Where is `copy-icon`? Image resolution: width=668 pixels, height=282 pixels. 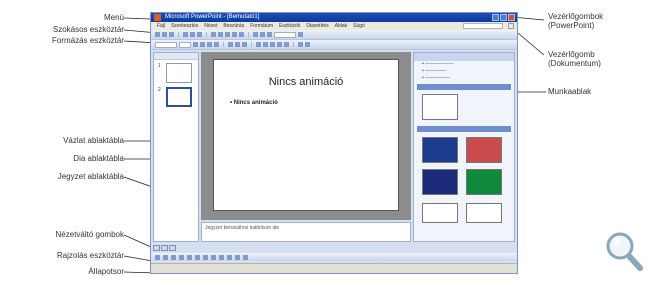 copy-icon is located at coordinates (220, 34).